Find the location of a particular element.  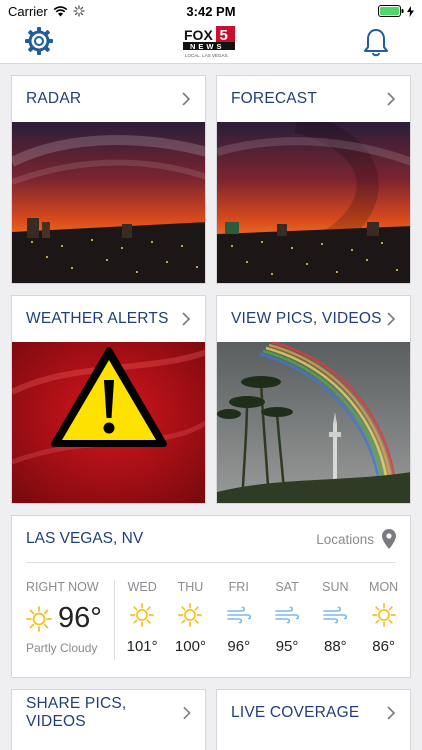

forecast-day-name: WED is located at coordinates (142, 587).